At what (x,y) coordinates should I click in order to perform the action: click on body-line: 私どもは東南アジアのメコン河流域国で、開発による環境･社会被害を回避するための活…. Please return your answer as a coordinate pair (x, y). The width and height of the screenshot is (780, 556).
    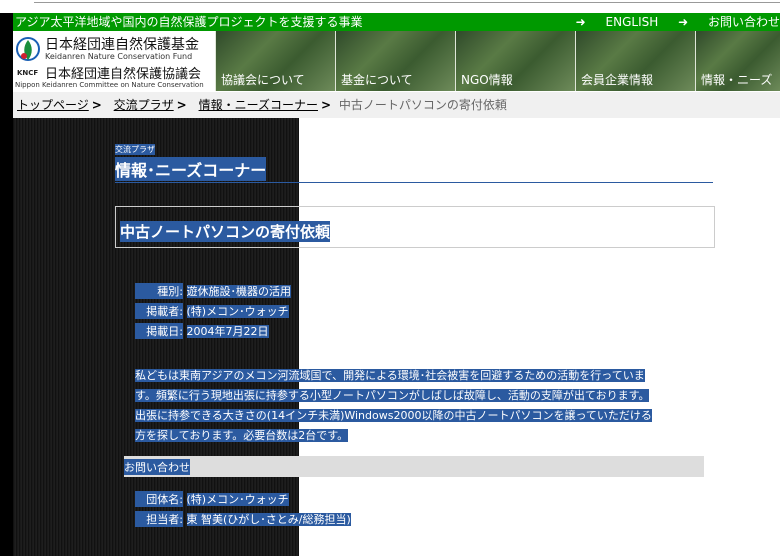
    Looking at the image, I should click on (390, 375).